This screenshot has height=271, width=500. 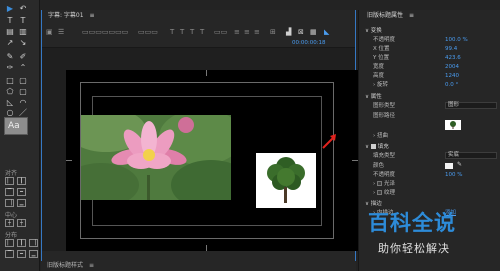 I want to click on pen-tool-icon: ✎, so click(x=10, y=57).